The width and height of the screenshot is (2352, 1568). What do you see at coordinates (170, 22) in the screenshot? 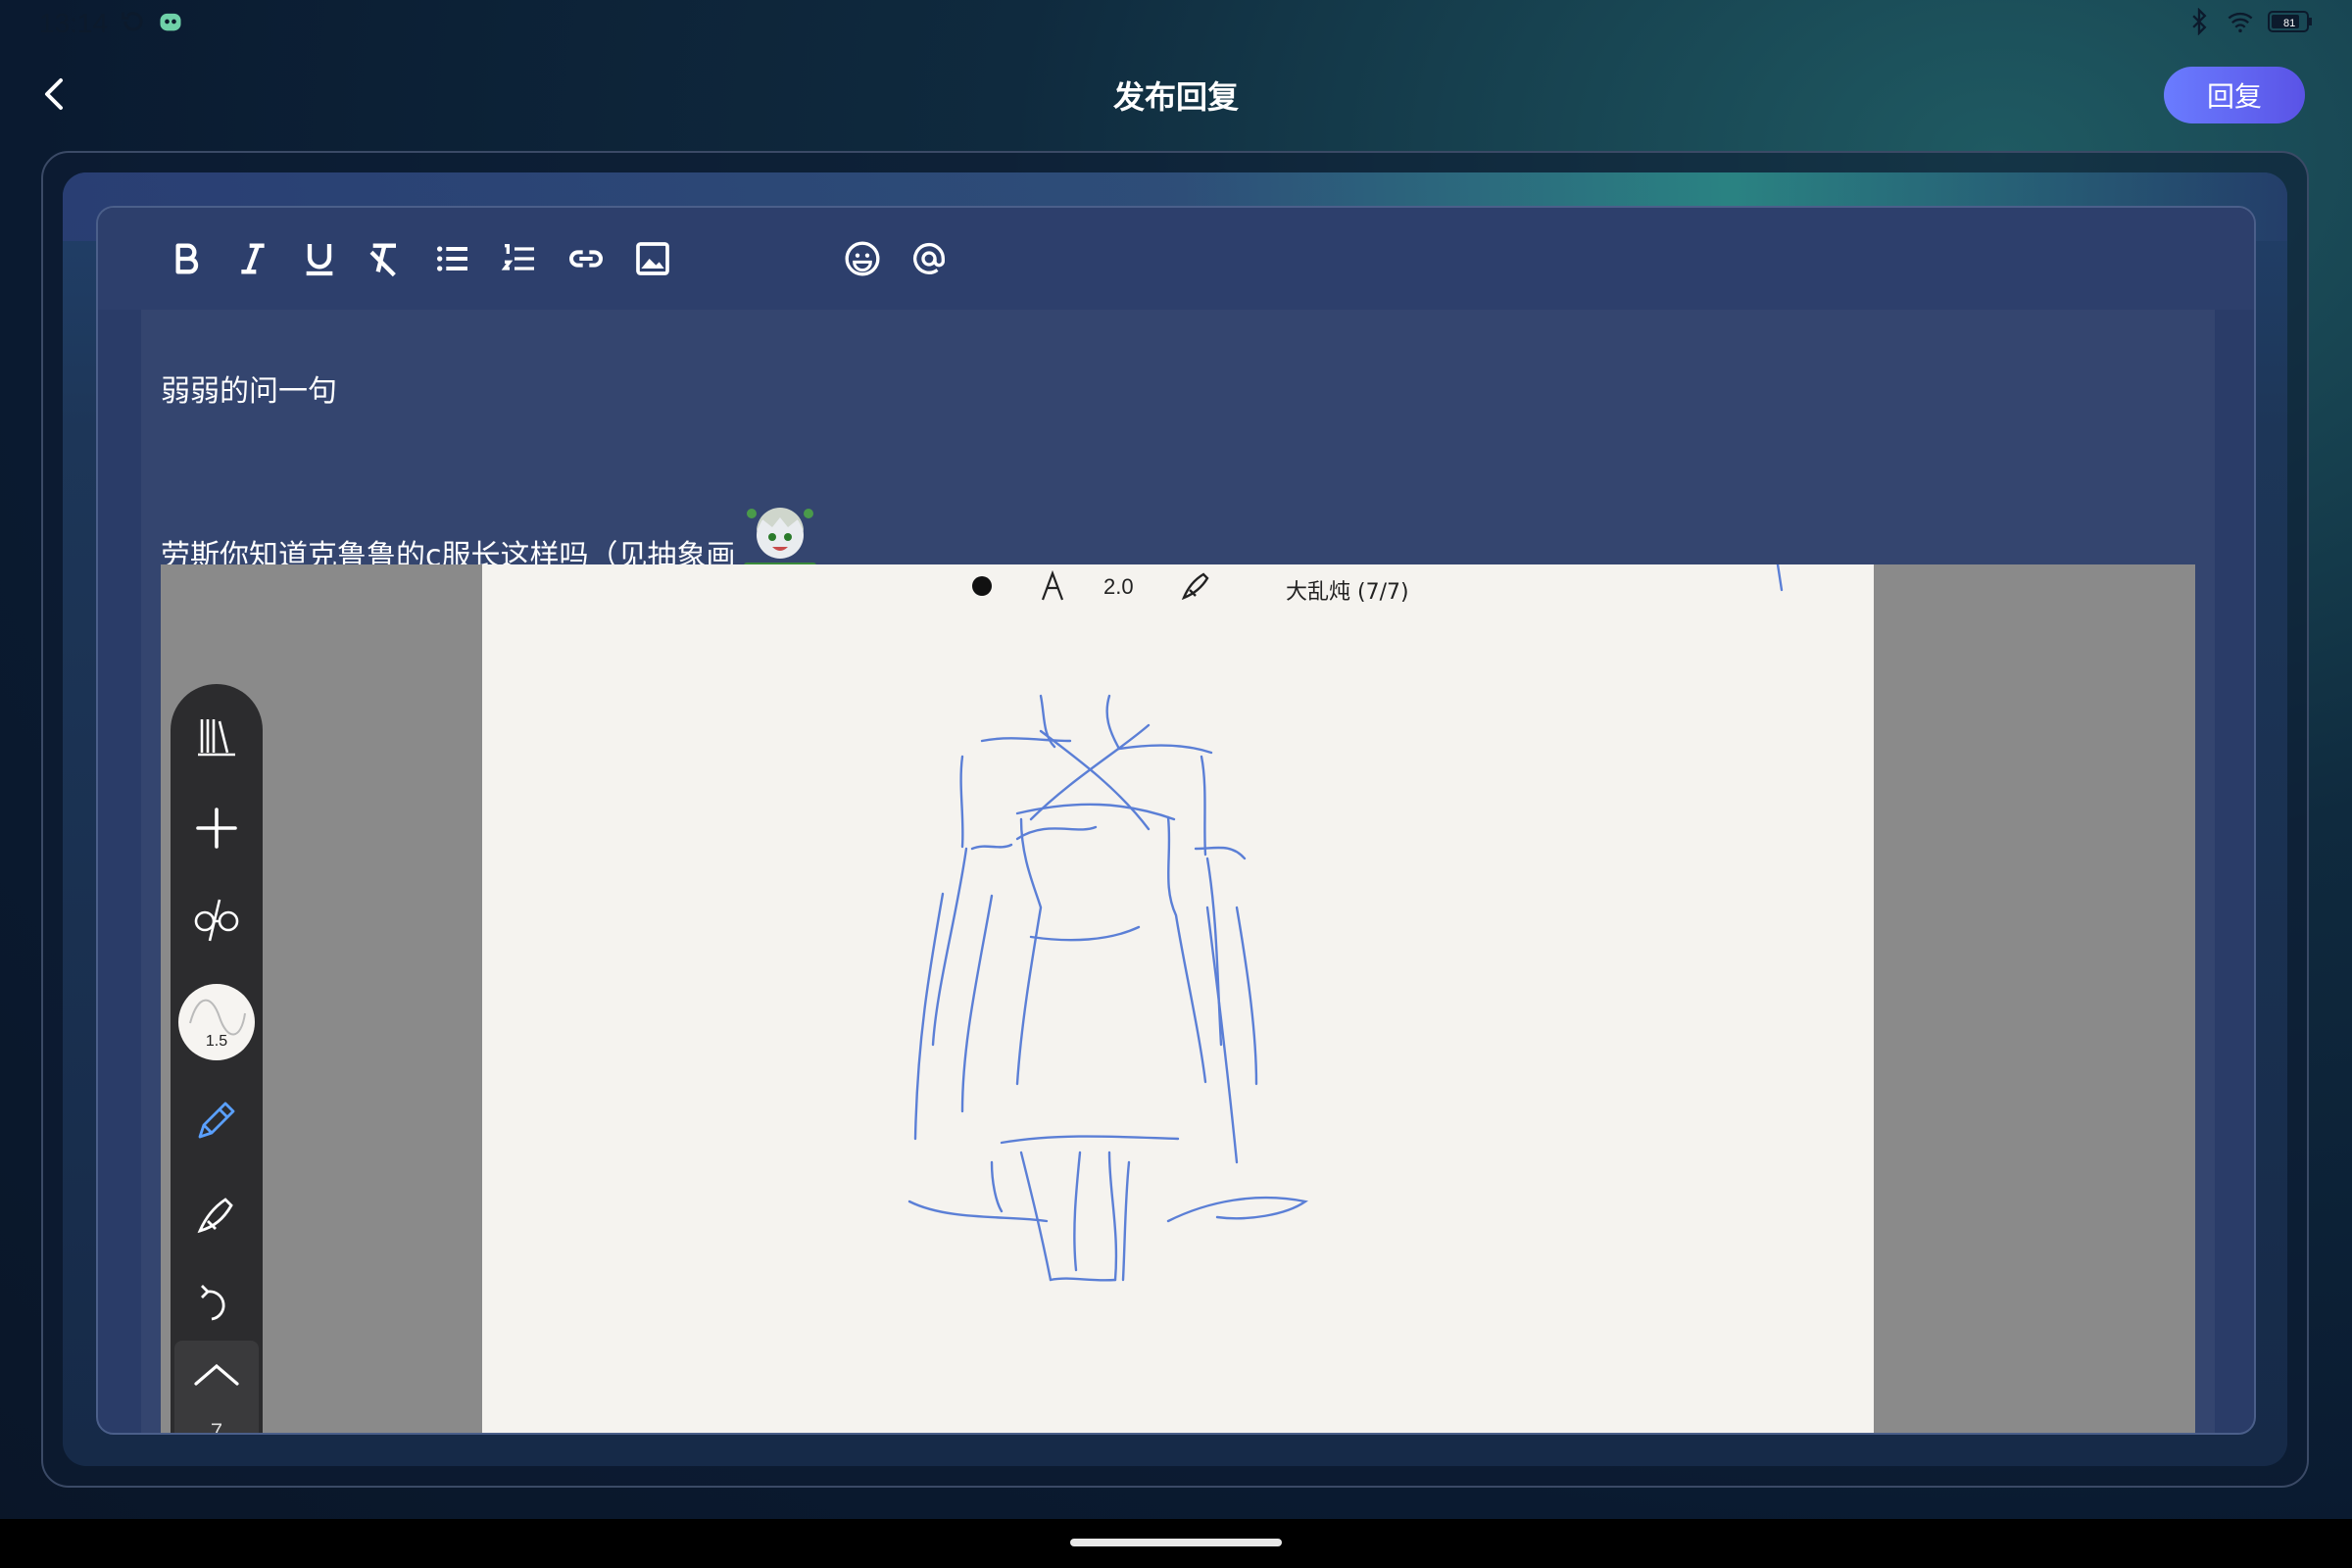
I see `app-notification-icon` at bounding box center [170, 22].